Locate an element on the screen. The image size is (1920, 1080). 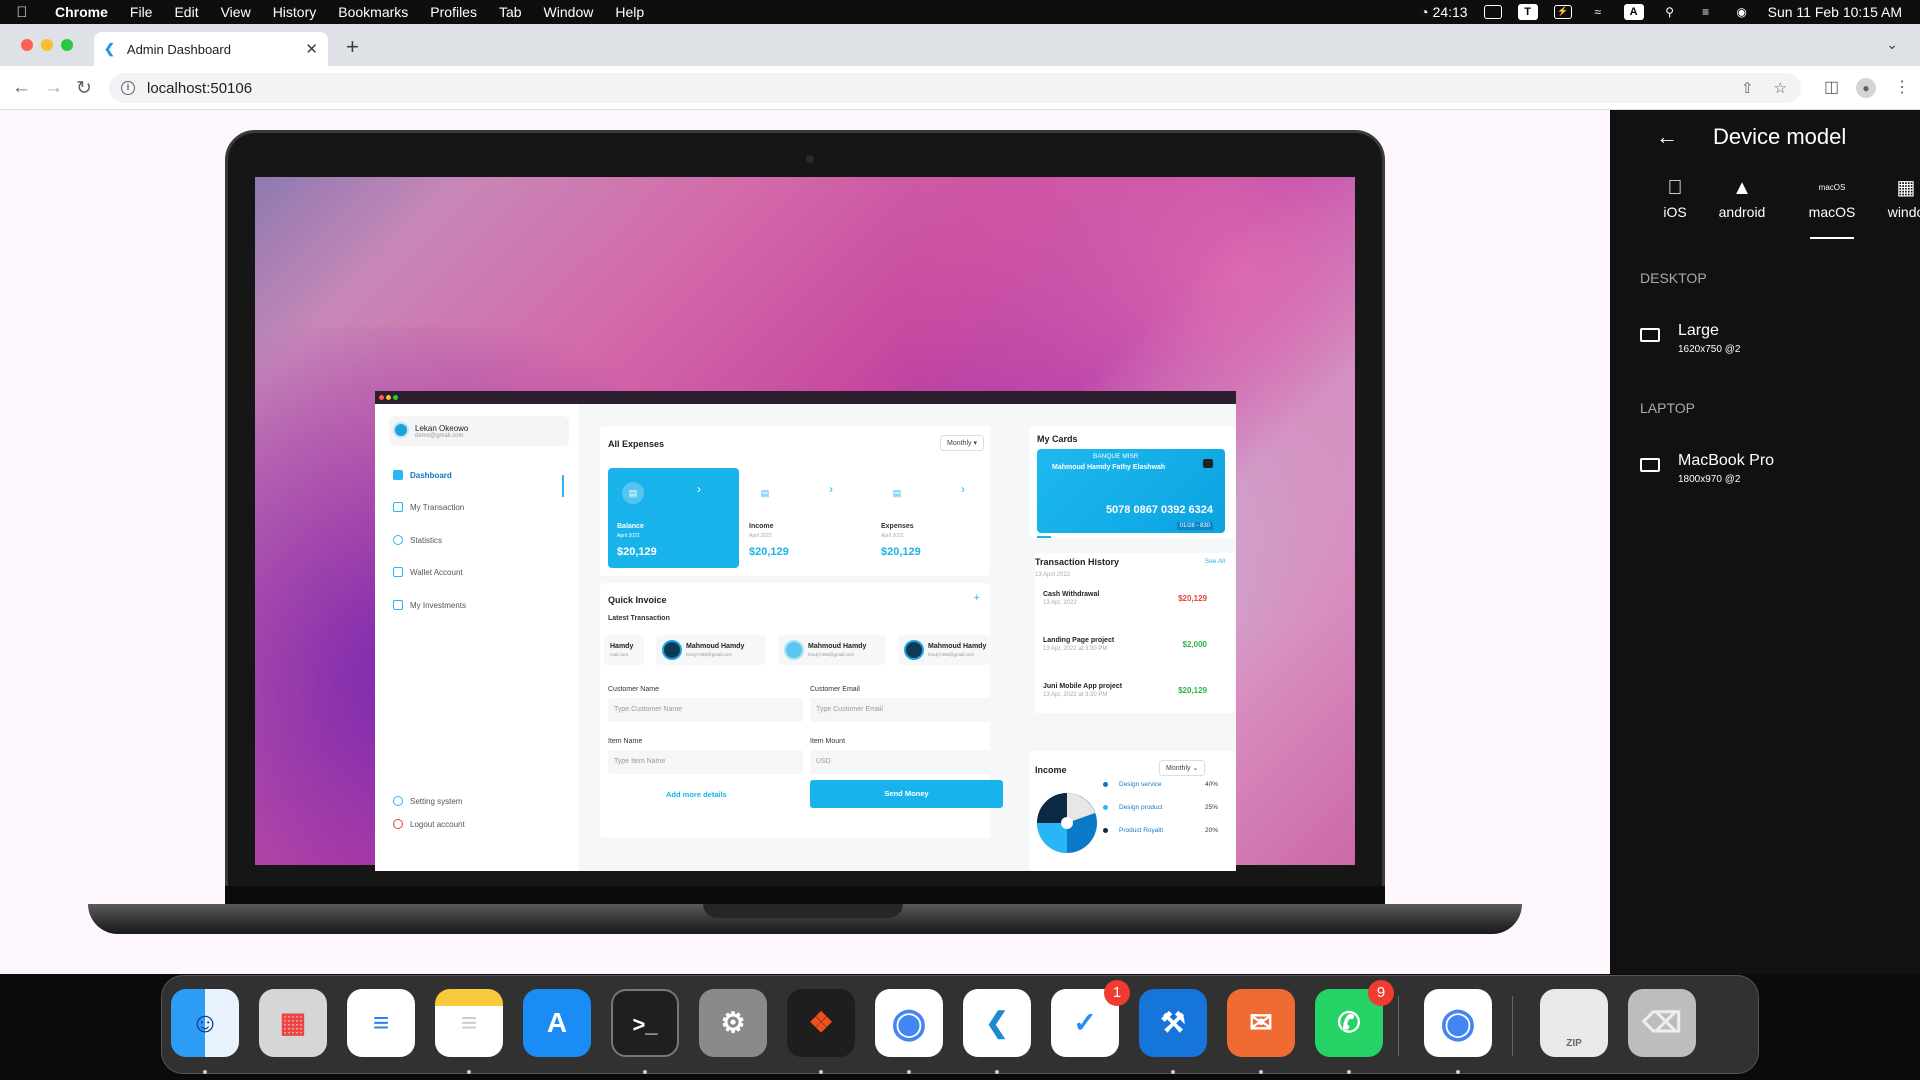
legend-label: Product Royalti is located at coordinates (1141, 830).